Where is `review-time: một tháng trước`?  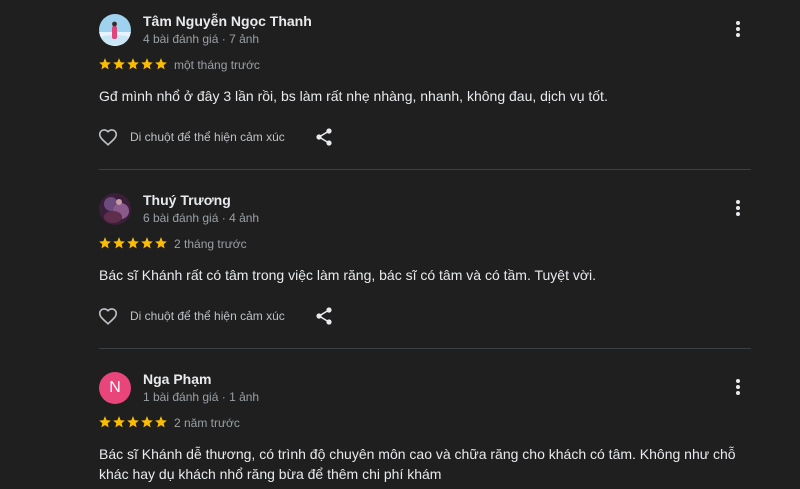
review-time: một tháng trước is located at coordinates (217, 65).